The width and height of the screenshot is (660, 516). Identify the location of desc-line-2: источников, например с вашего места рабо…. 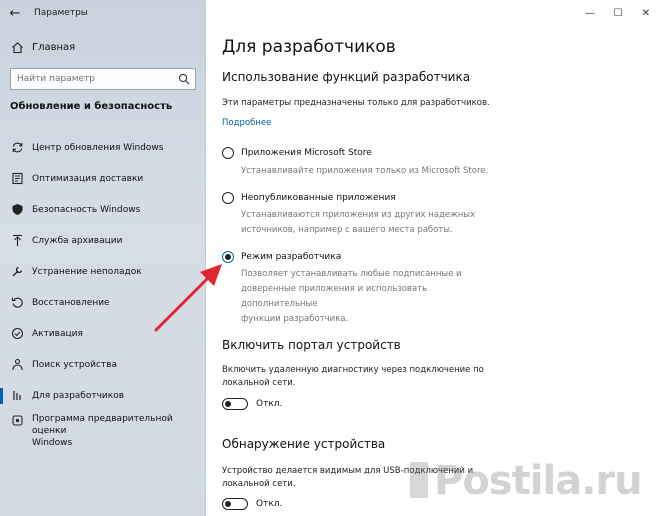
(347, 230).